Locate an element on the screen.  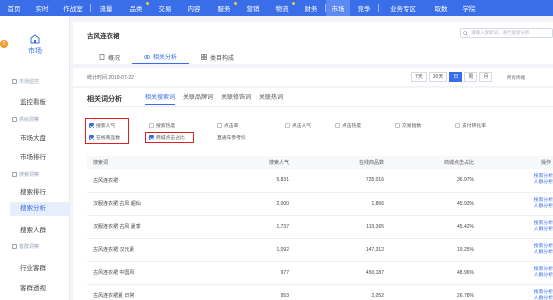
nav-item-13: 业务专区 is located at coordinates (403, 8).